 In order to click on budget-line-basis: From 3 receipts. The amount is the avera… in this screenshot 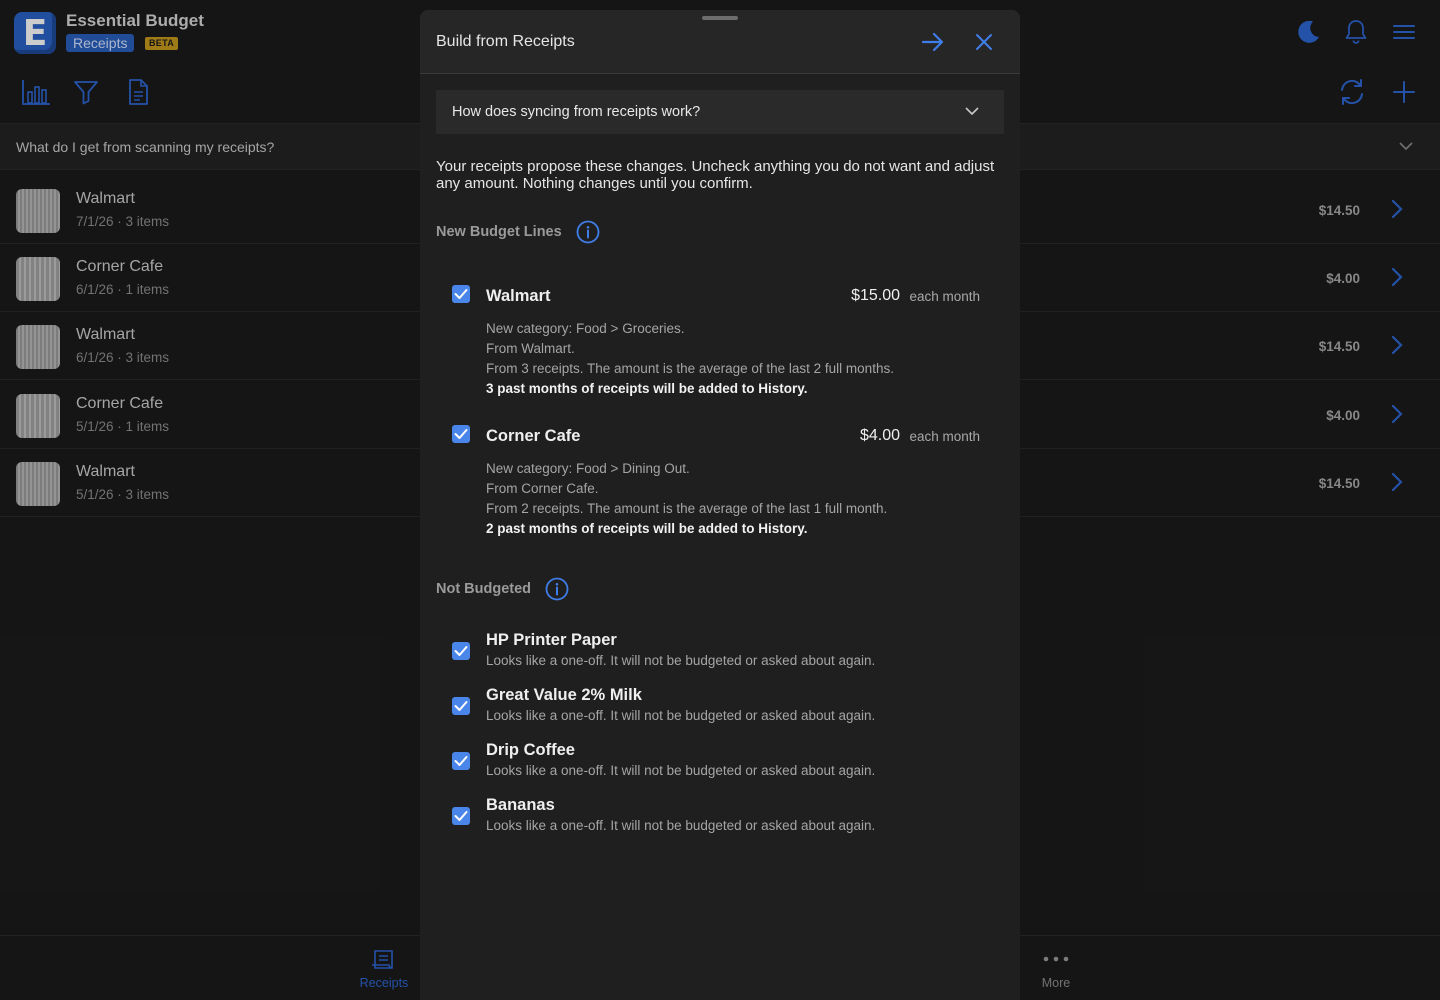, I will do `click(690, 368)`.